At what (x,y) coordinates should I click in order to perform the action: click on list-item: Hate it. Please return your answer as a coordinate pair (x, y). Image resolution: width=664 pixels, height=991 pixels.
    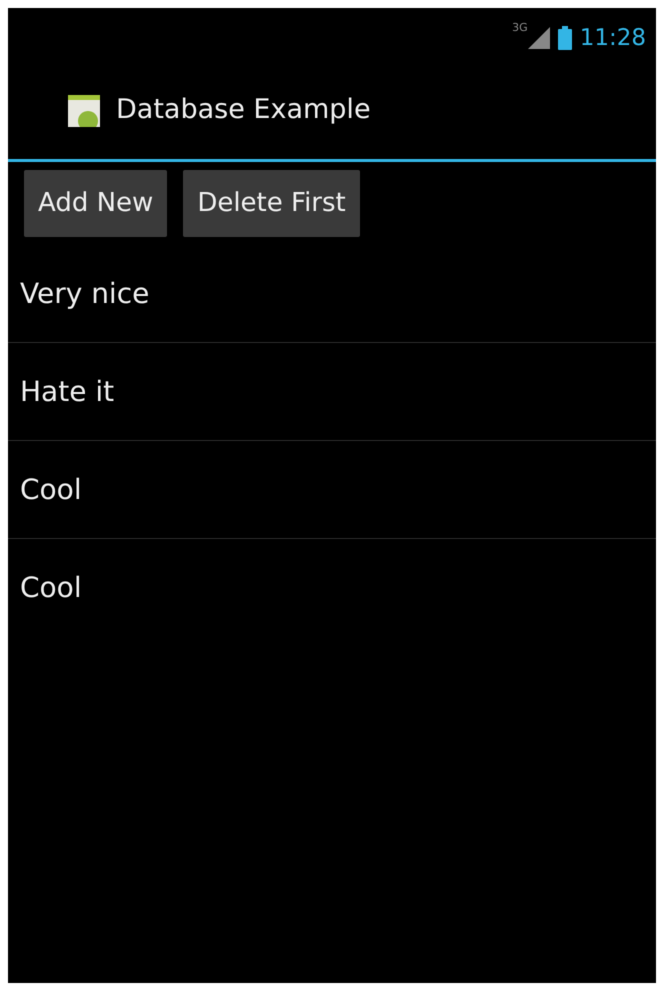
    Looking at the image, I should click on (67, 391).